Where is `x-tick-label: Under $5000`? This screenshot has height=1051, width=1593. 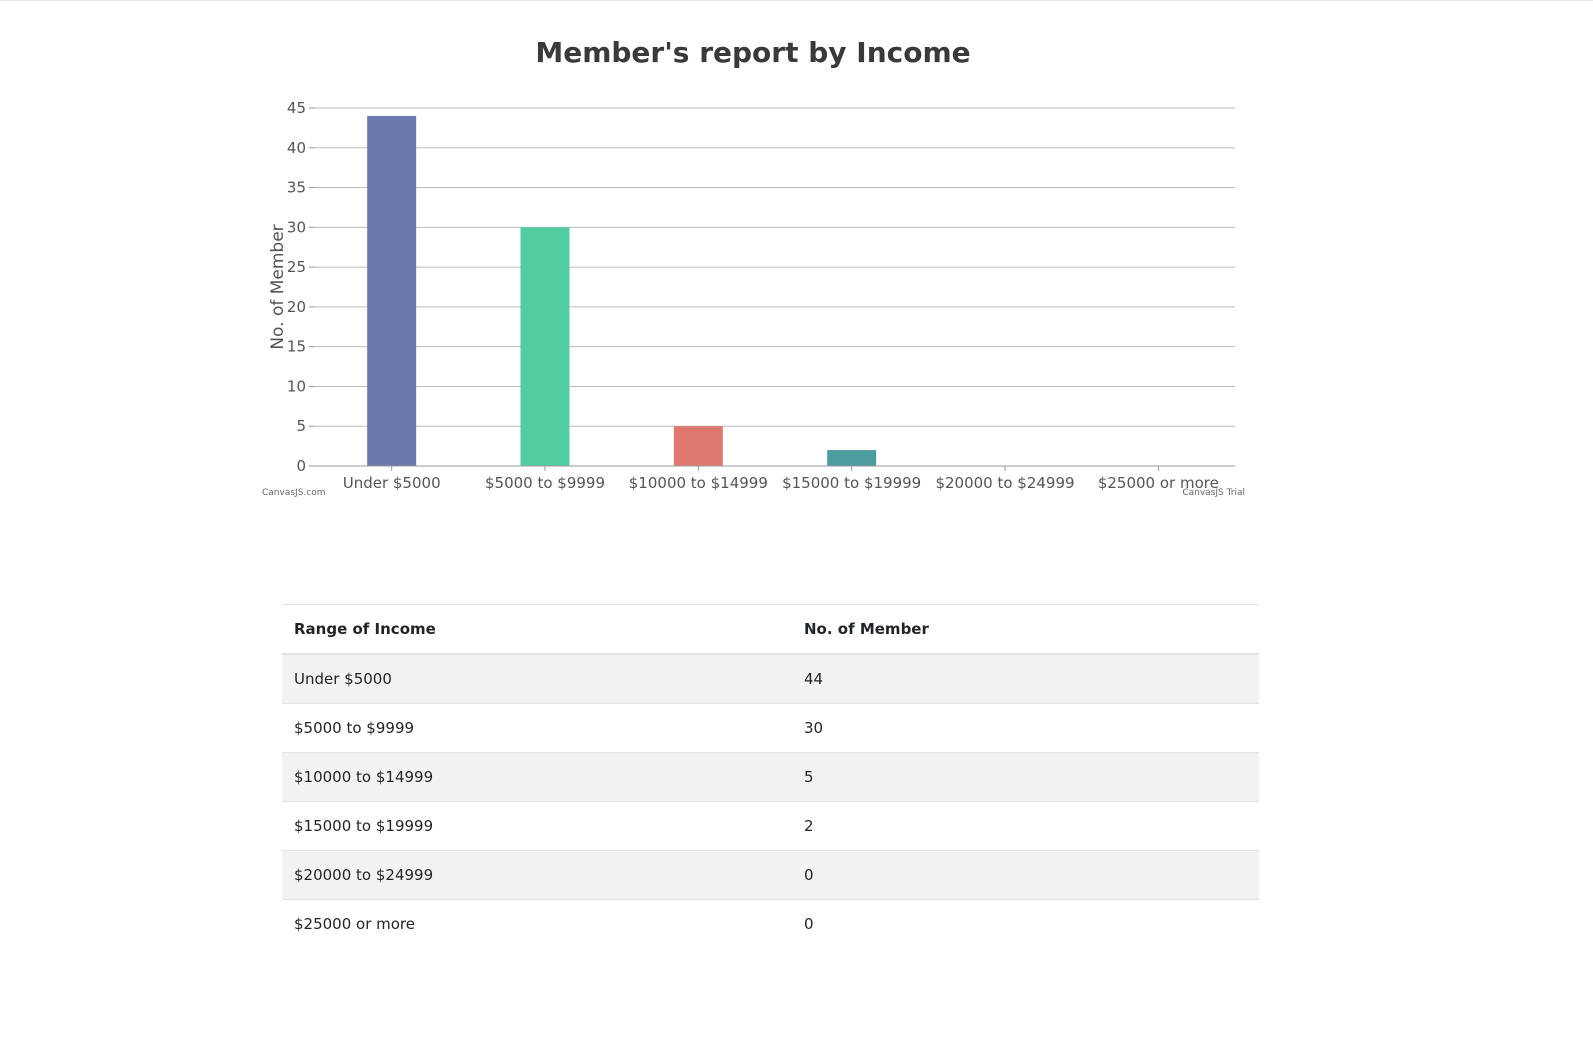
x-tick-label: Under $5000 is located at coordinates (392, 483).